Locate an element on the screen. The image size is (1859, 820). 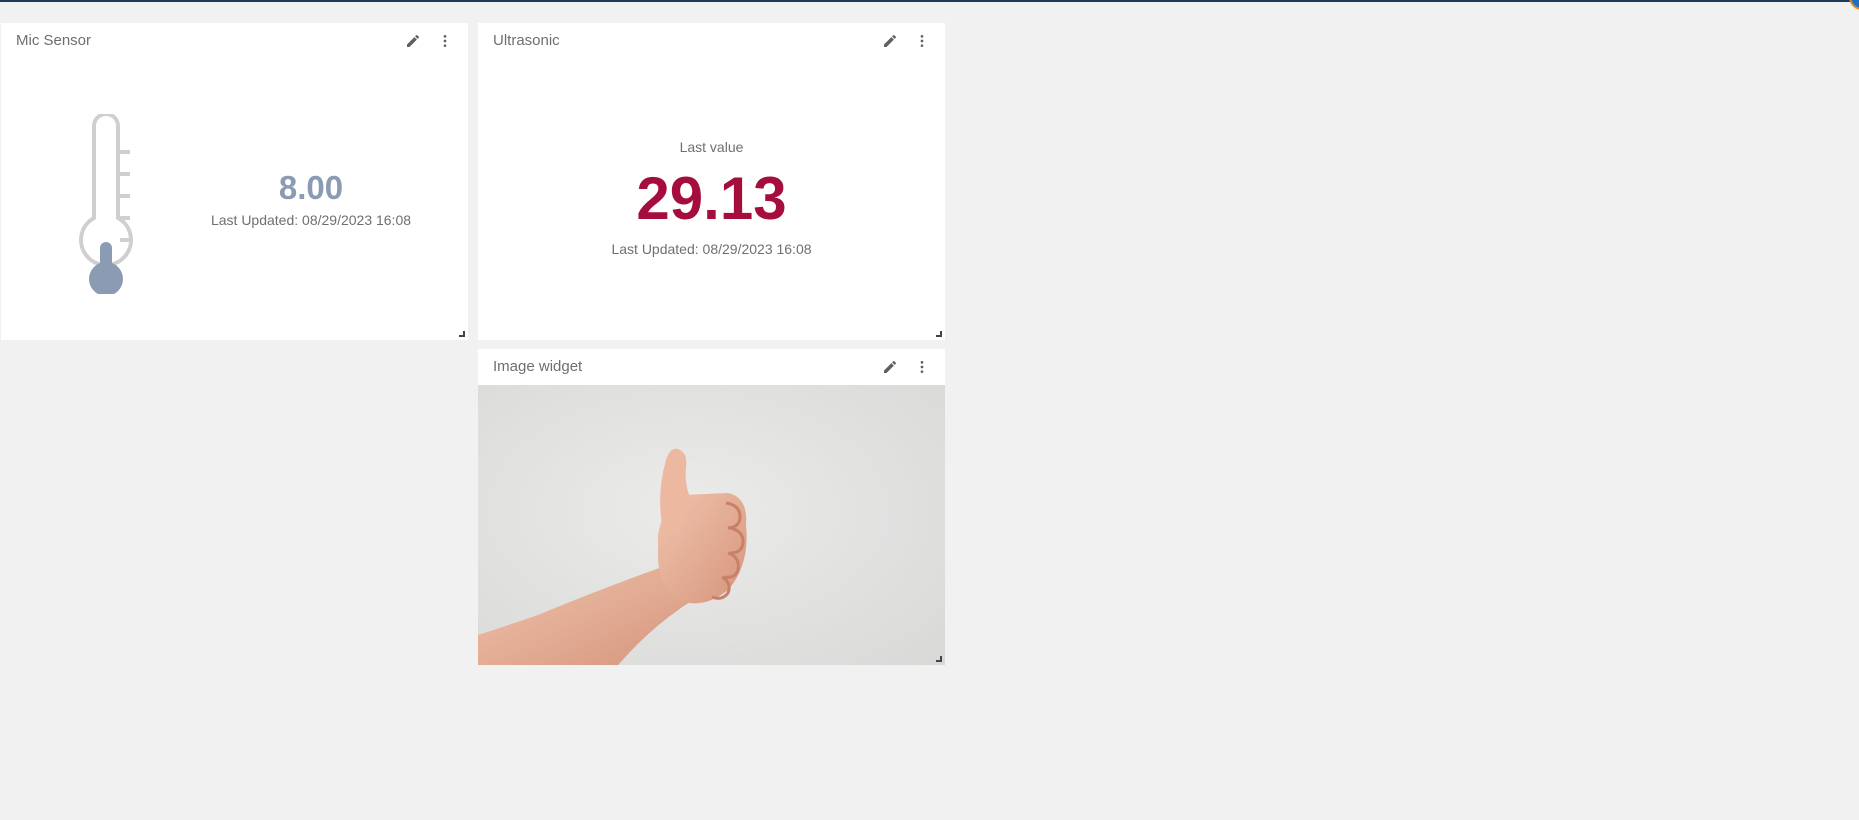
widget-title: Image widget is located at coordinates (538, 366).